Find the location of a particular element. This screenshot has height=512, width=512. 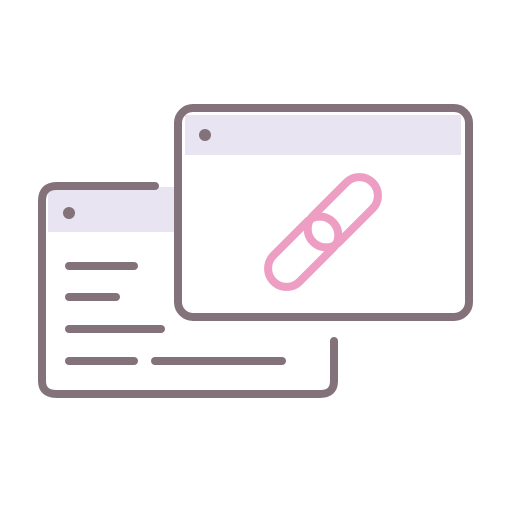

back-window-dot is located at coordinates (69, 213).